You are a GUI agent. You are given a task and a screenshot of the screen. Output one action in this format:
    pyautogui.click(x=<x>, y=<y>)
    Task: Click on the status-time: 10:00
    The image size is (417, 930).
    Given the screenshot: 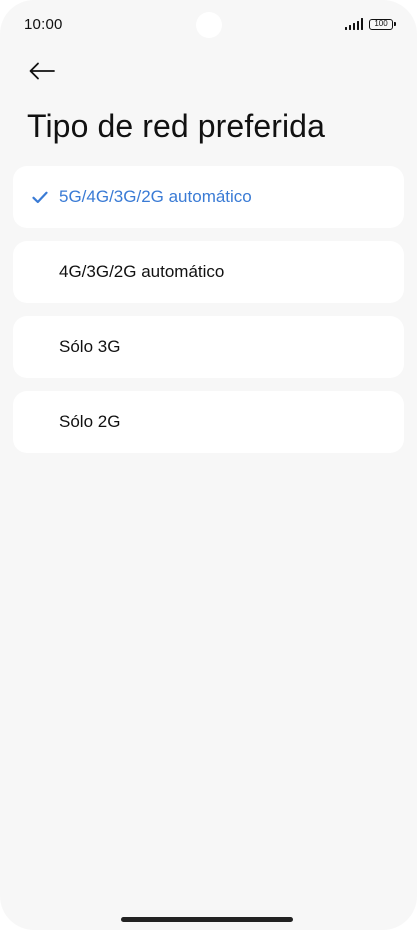 What is the action you would take?
    pyautogui.click(x=43, y=24)
    